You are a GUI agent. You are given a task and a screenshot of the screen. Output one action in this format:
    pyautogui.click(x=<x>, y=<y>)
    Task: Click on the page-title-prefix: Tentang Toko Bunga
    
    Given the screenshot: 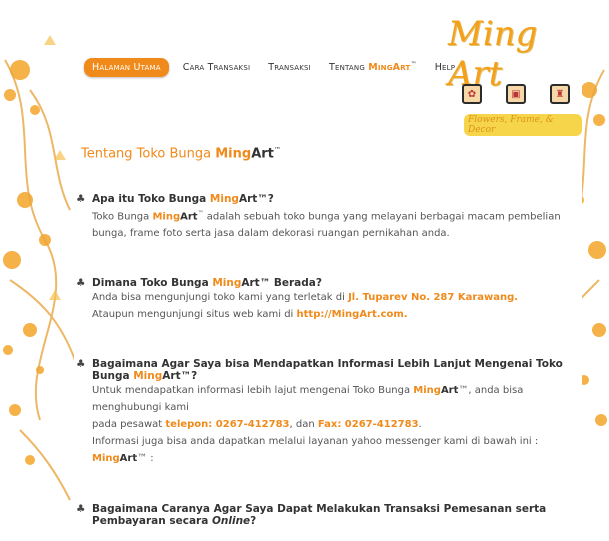 What is the action you would take?
    pyautogui.click(x=148, y=154)
    